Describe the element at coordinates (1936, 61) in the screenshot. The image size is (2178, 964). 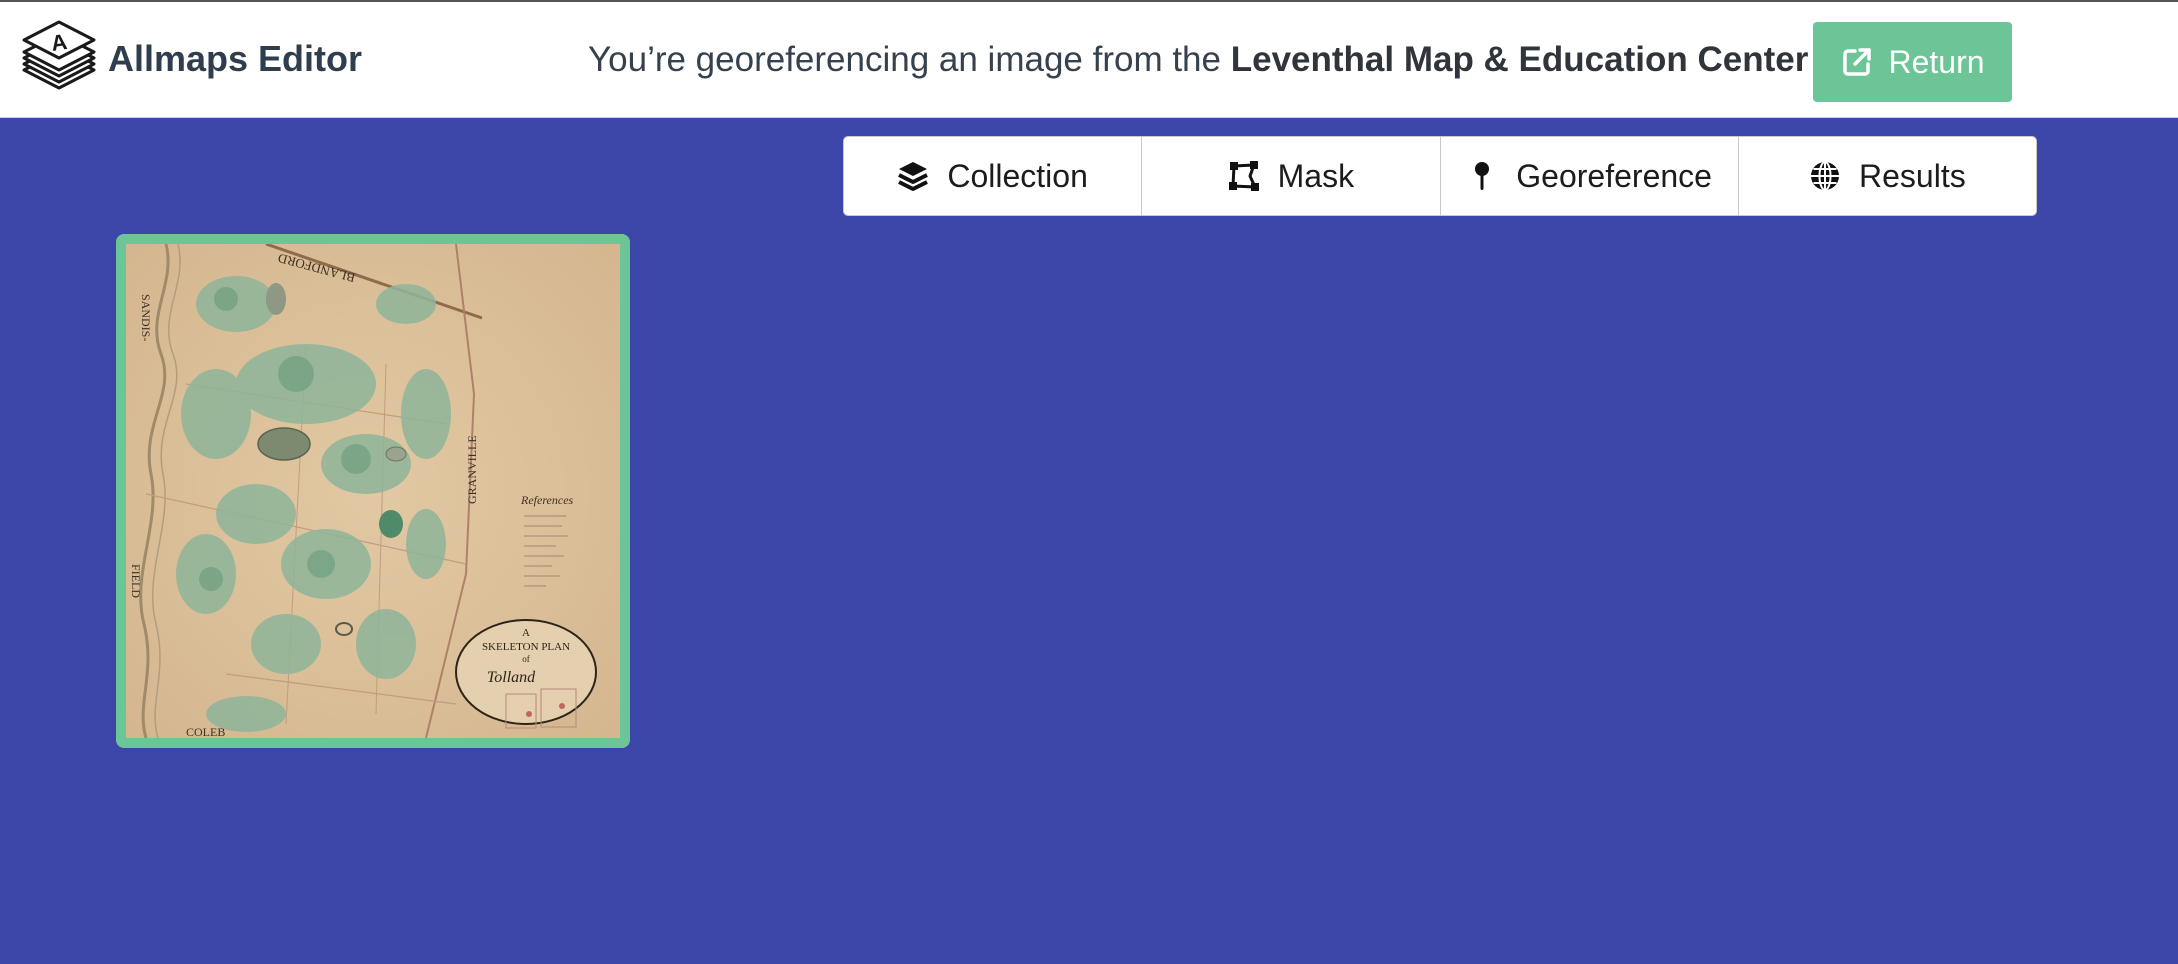
I see `return-label: Return` at that location.